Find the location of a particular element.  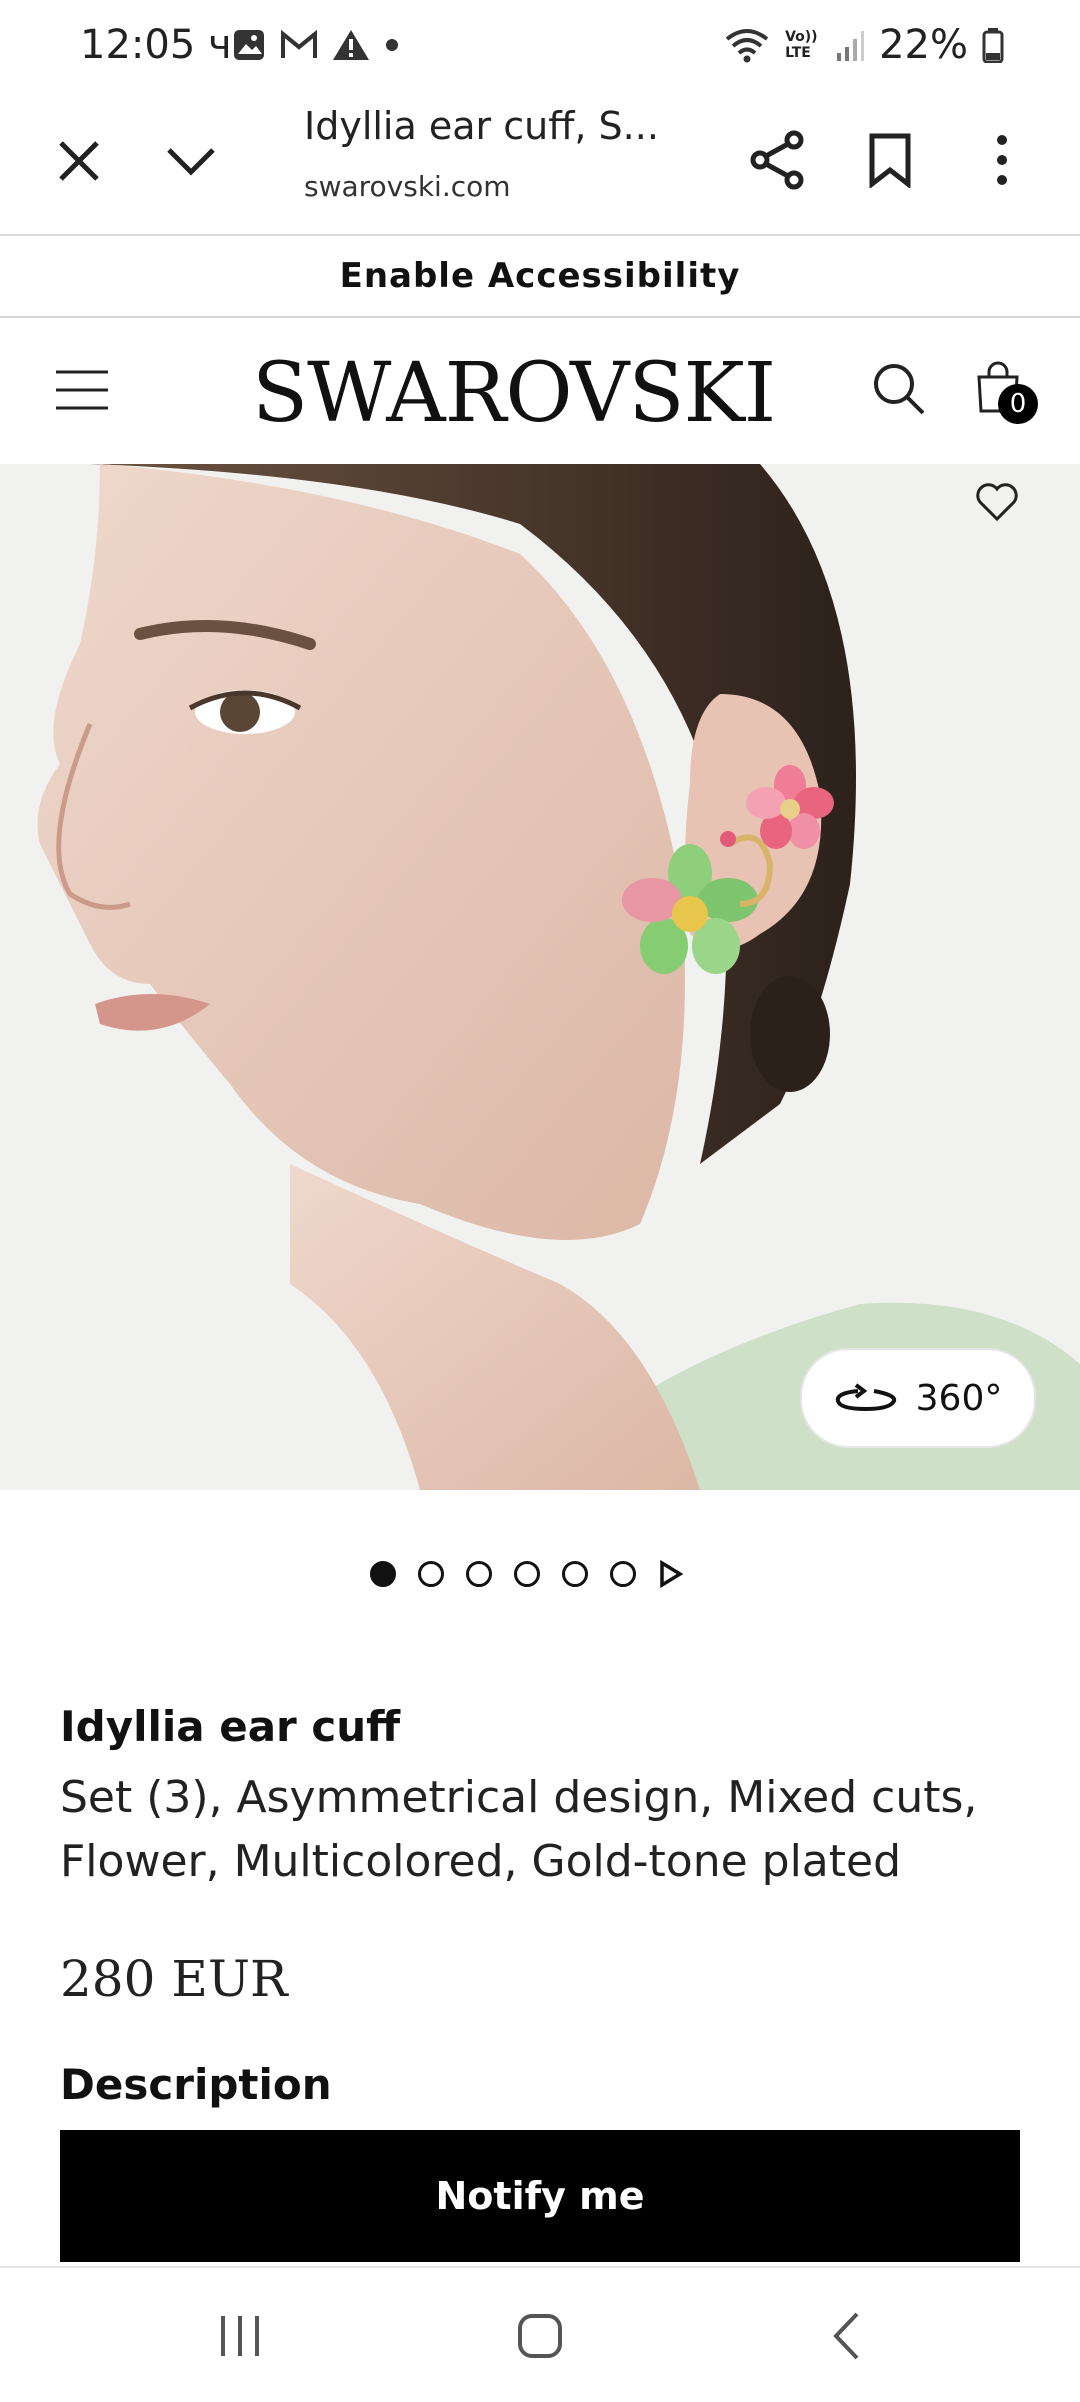

gmail-notification-icon is located at coordinates (299, 43).